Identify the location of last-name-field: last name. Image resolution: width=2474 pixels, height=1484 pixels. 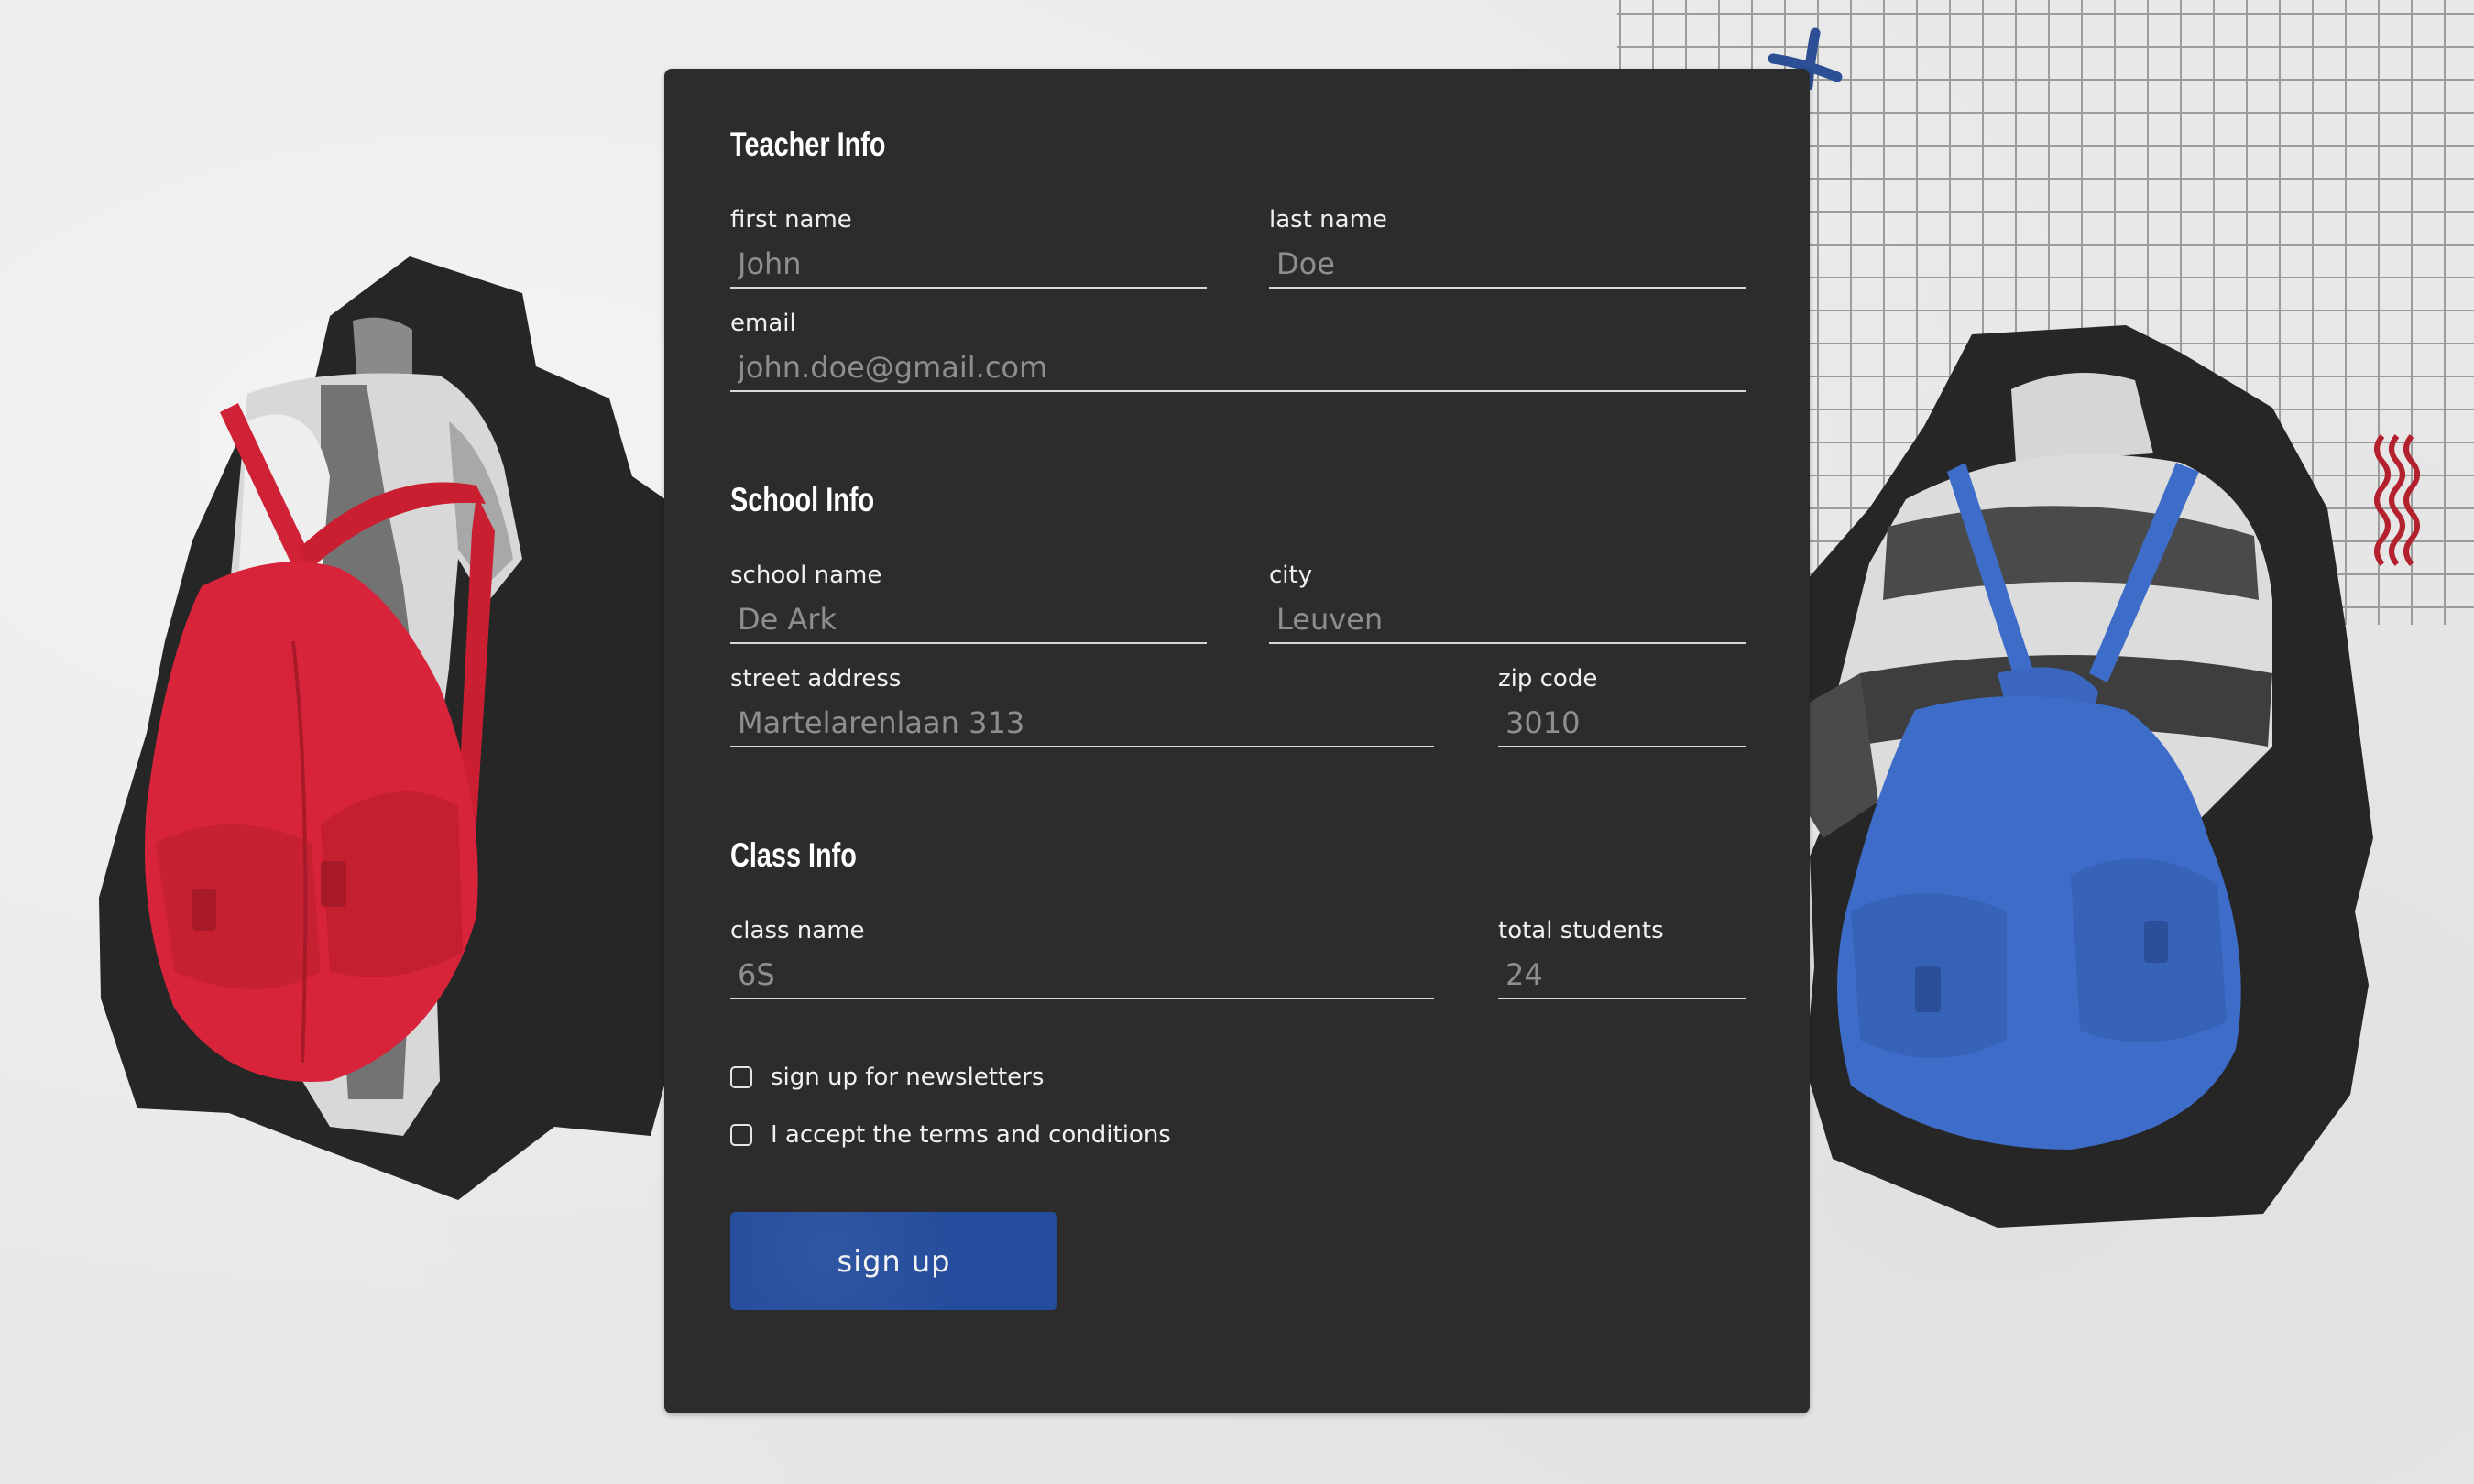
(1507, 248).